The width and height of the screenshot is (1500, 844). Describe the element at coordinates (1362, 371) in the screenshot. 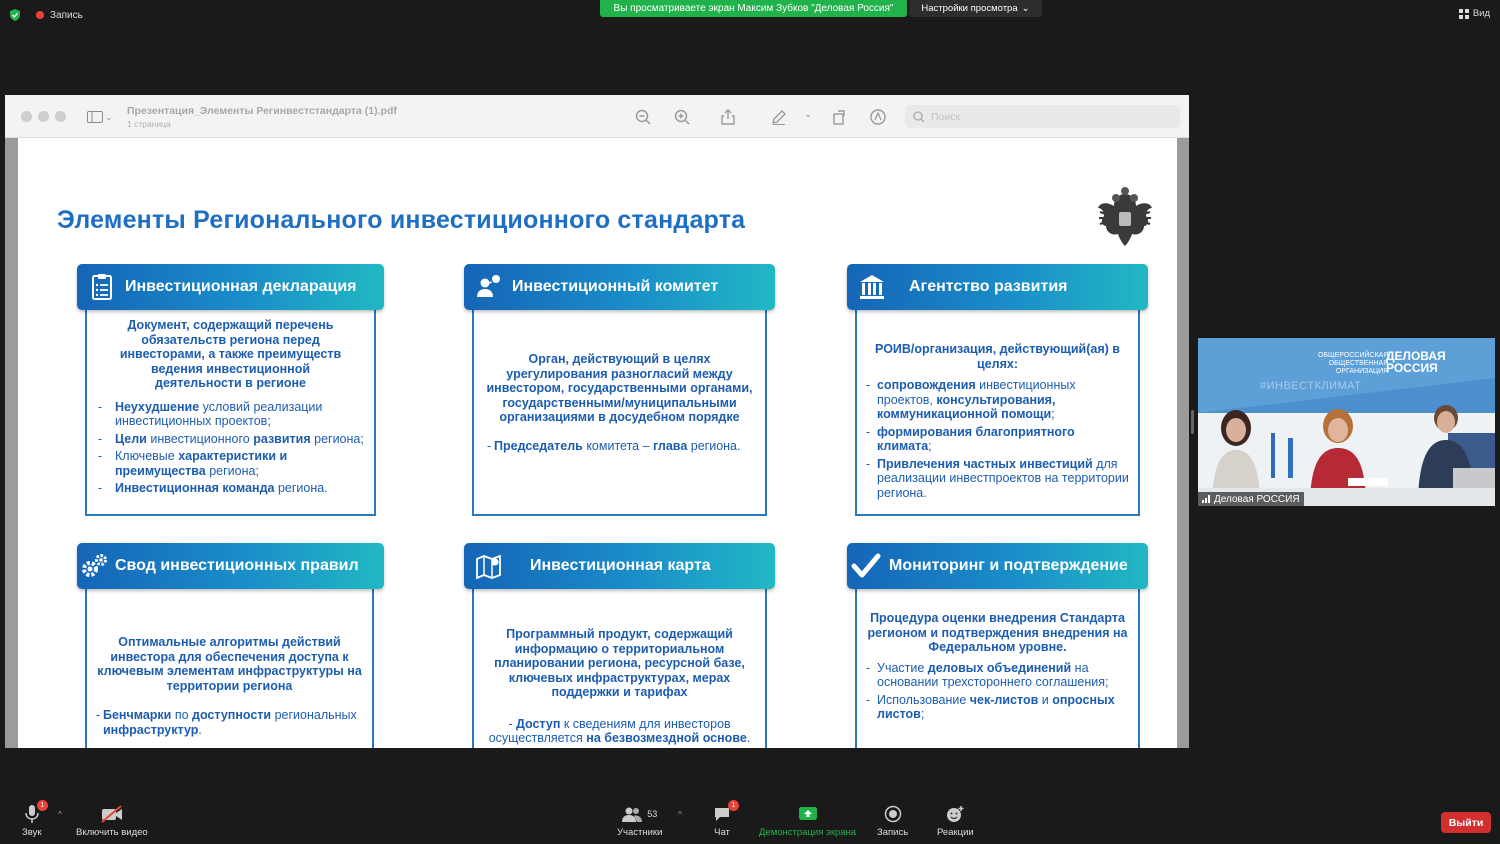

I see `logo-line: ОРГАНИЗАЦИЯ` at that location.